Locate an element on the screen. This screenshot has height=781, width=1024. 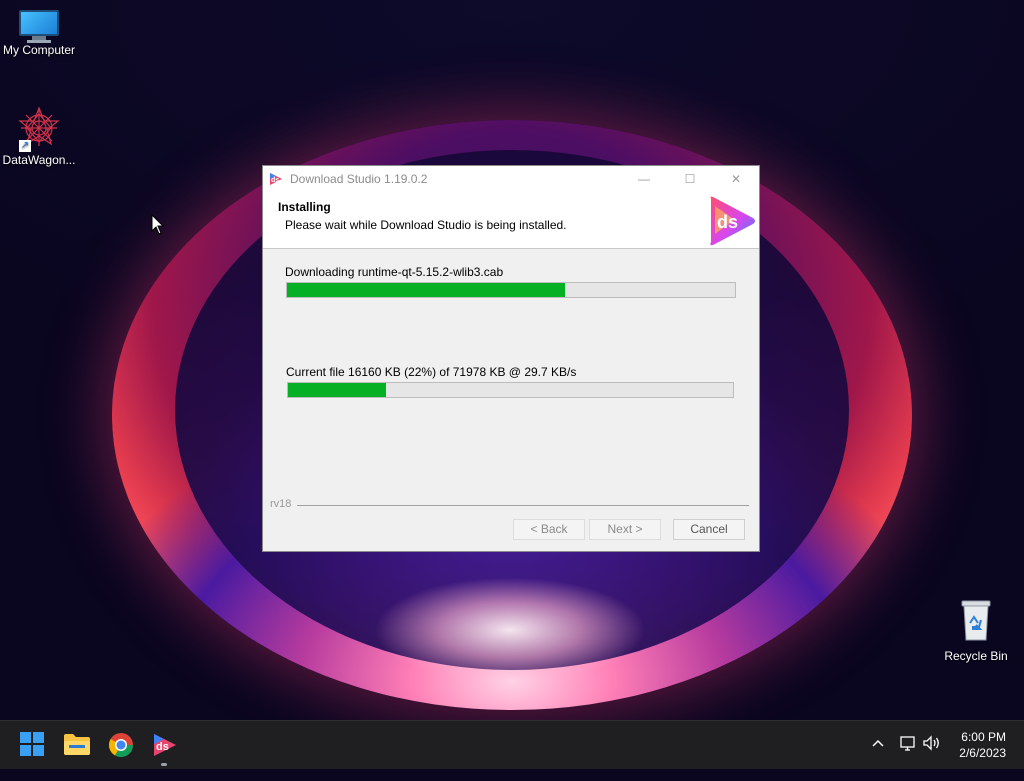
minimize-button: — is located at coordinates (644, 179).